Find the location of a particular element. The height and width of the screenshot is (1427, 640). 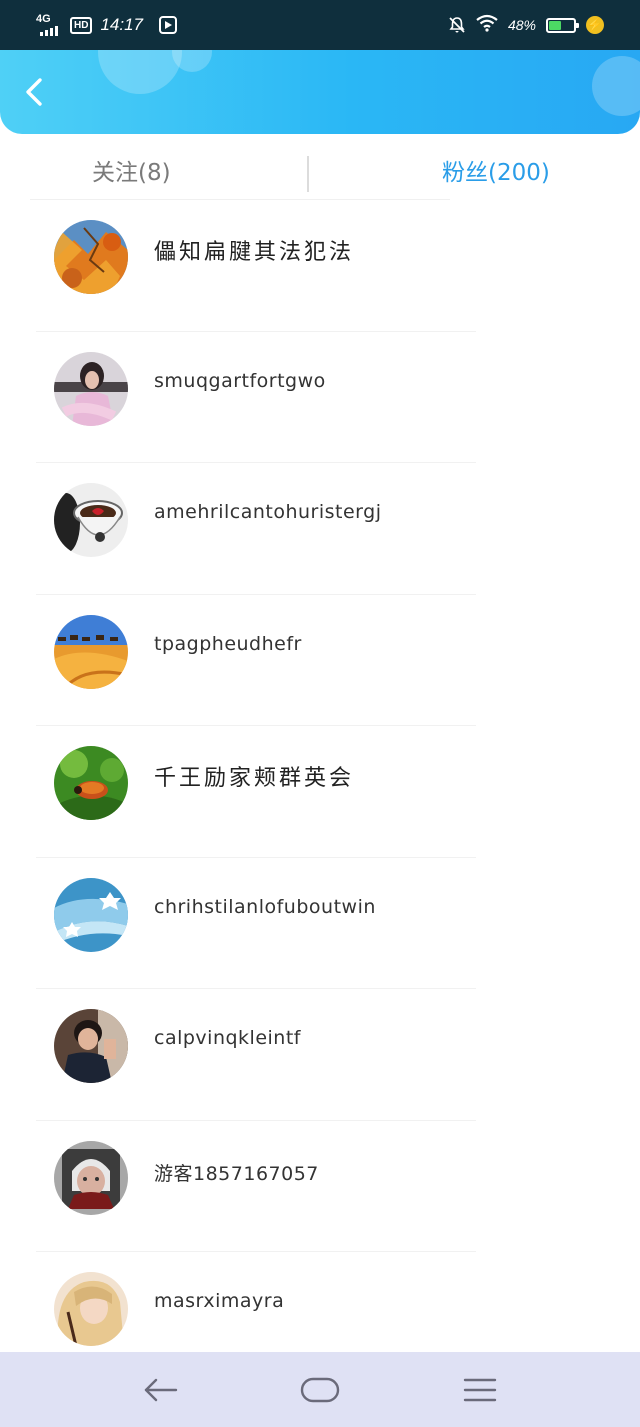

system-nav-bar is located at coordinates (320, 1389).